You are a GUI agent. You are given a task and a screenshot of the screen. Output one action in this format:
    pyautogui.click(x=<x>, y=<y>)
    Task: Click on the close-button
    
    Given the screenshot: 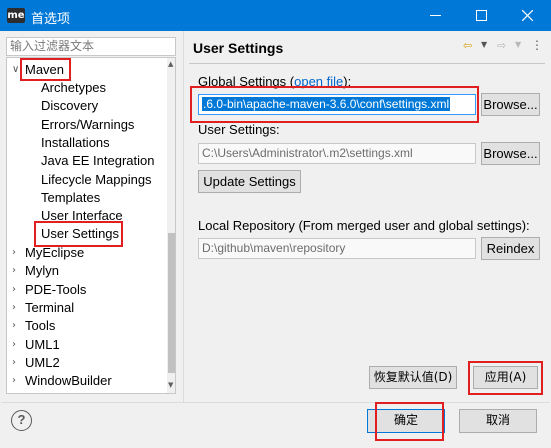 What is the action you would take?
    pyautogui.click(x=528, y=15)
    